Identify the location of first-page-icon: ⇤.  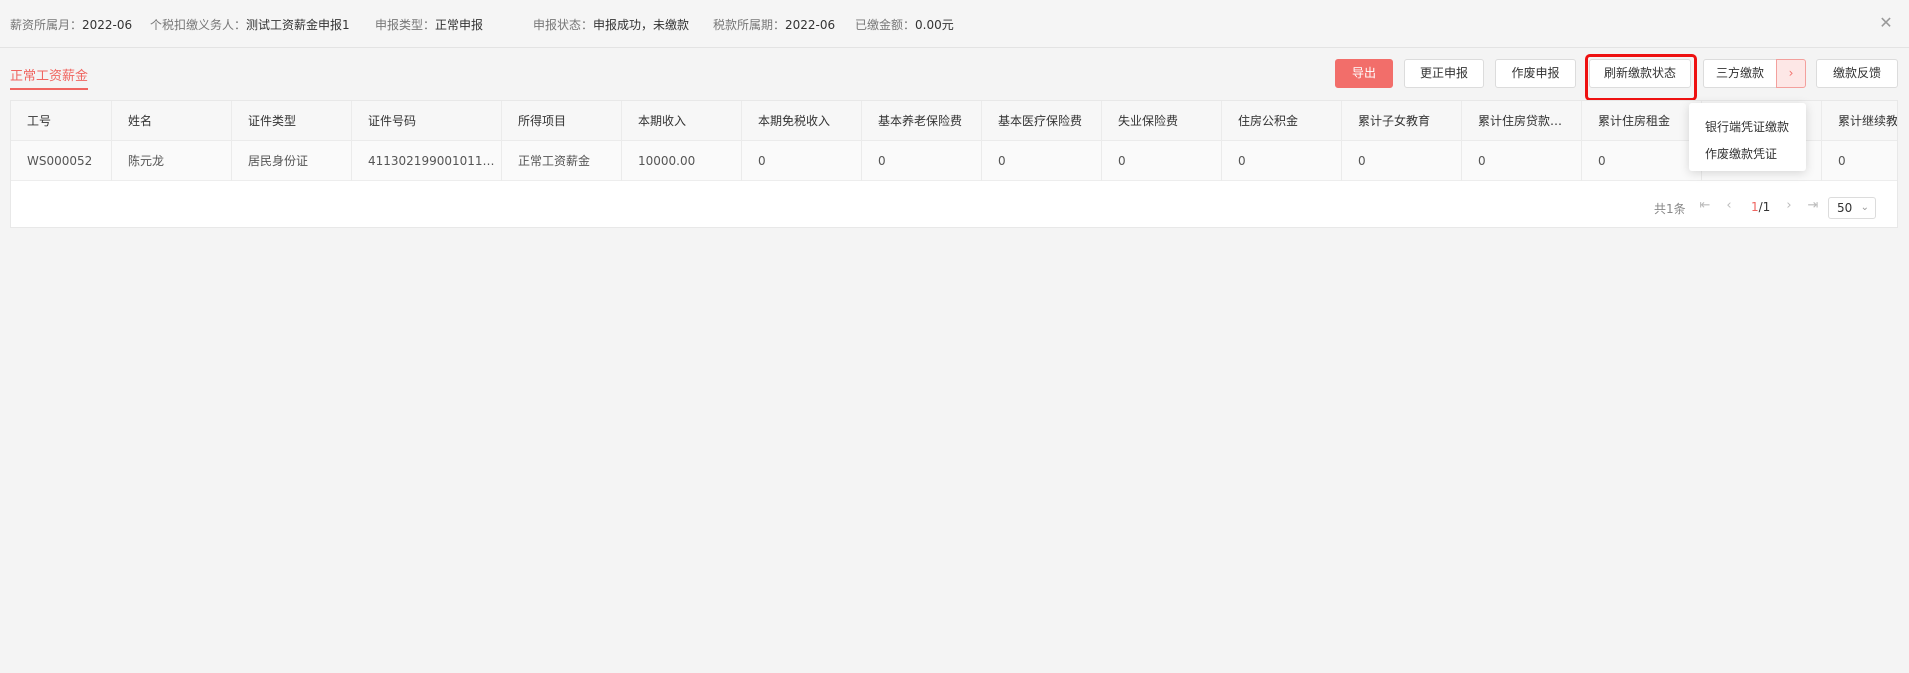
(1705, 206).